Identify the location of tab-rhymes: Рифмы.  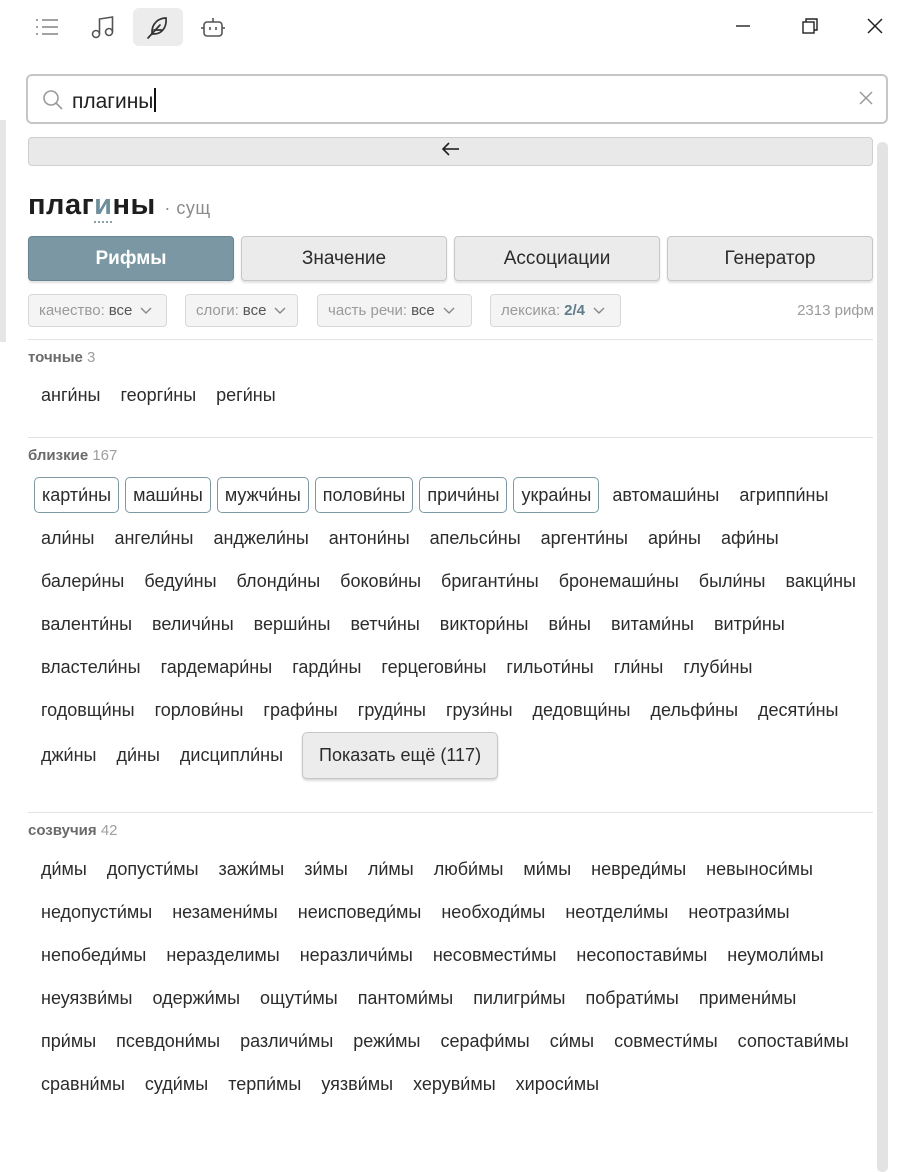
(131, 258).